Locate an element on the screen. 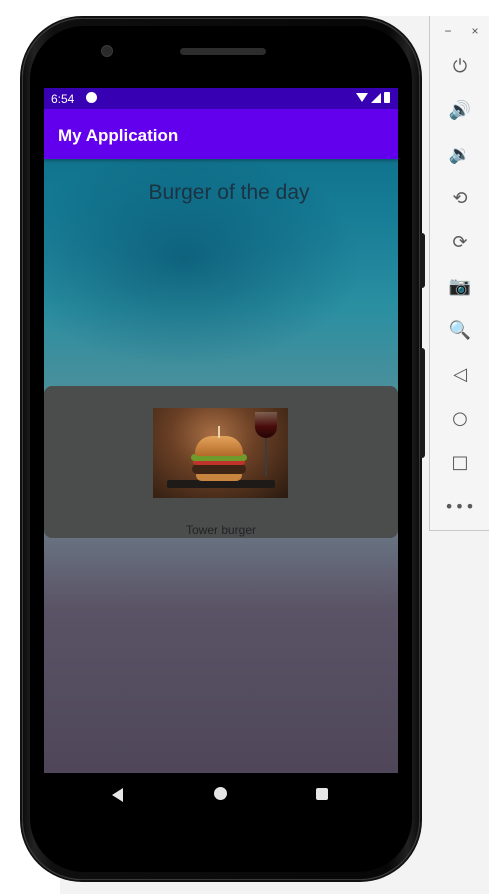 This screenshot has width=489, height=894. background-top is located at coordinates (244, 8).